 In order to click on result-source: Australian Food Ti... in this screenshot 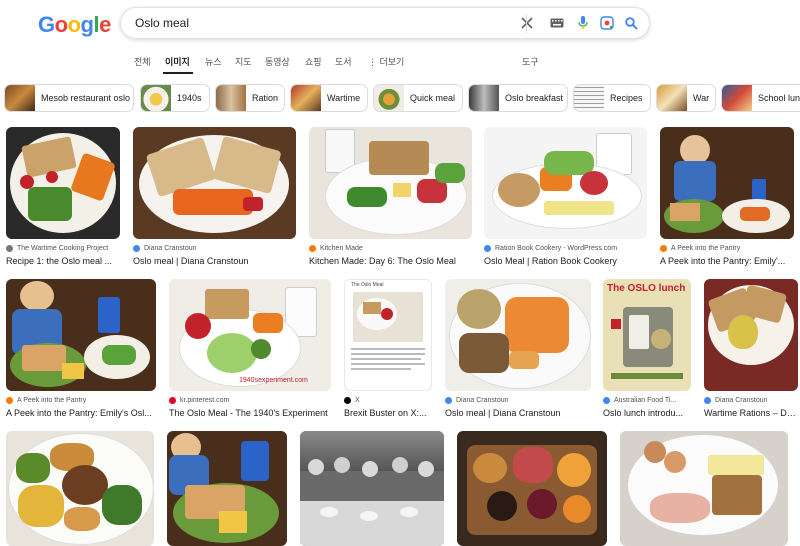, I will do `click(647, 400)`.